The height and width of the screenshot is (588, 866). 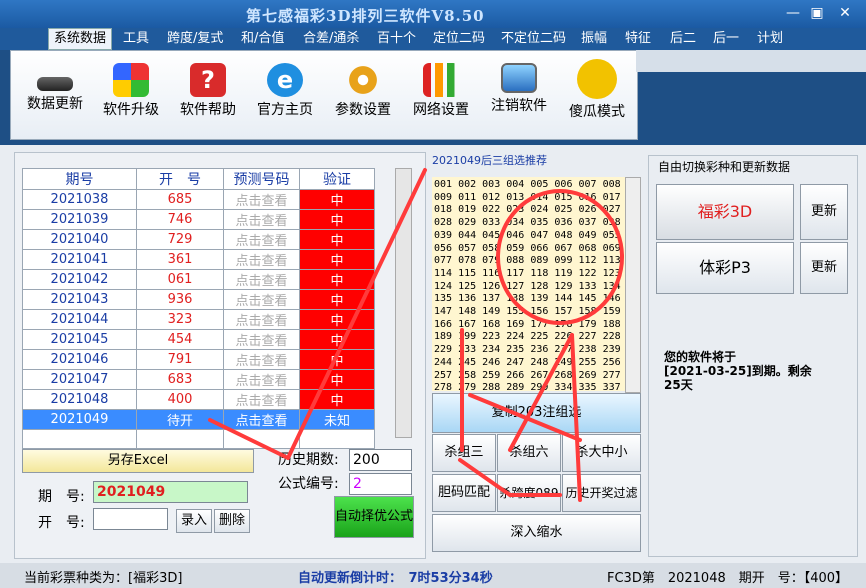 What do you see at coordinates (374, 517) in the screenshot?
I see `auto-formula-button: 自动择优公式` at bounding box center [374, 517].